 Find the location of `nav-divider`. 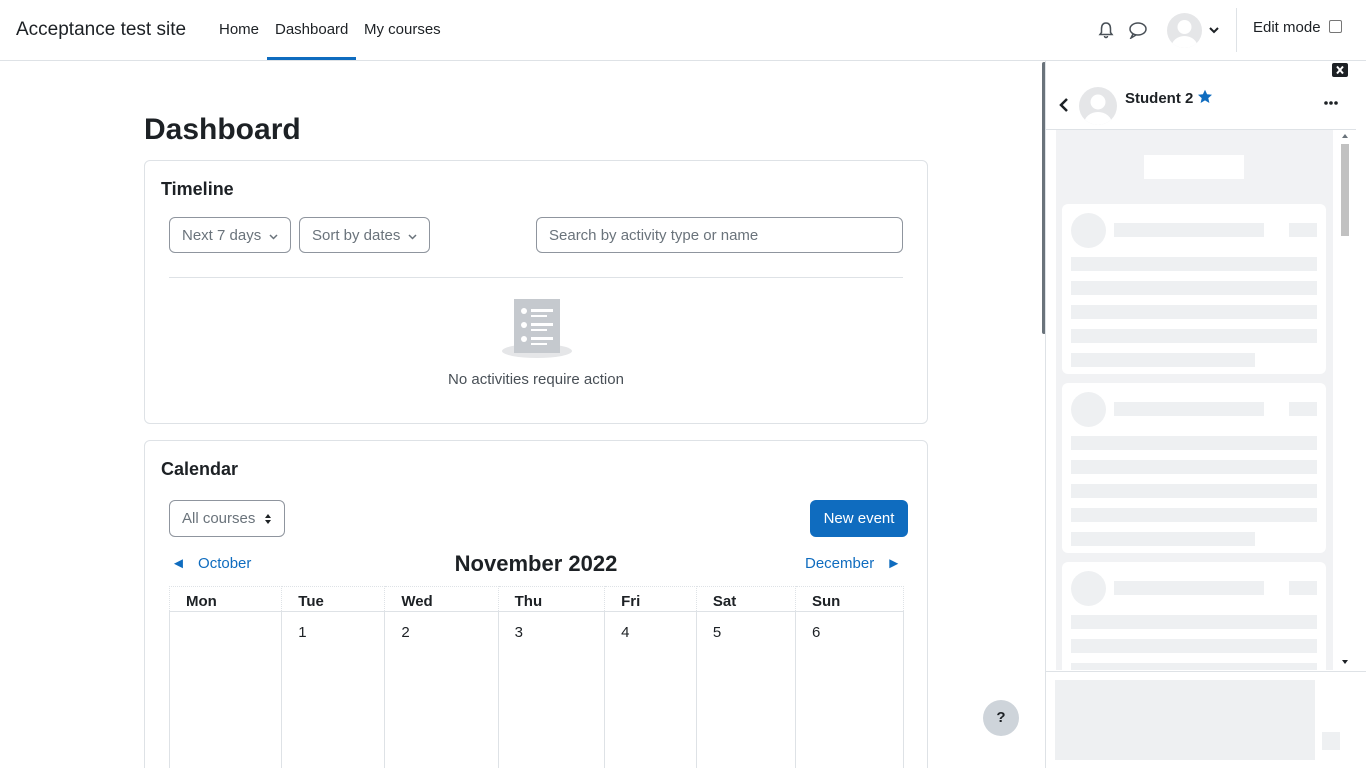

nav-divider is located at coordinates (1236, 30).